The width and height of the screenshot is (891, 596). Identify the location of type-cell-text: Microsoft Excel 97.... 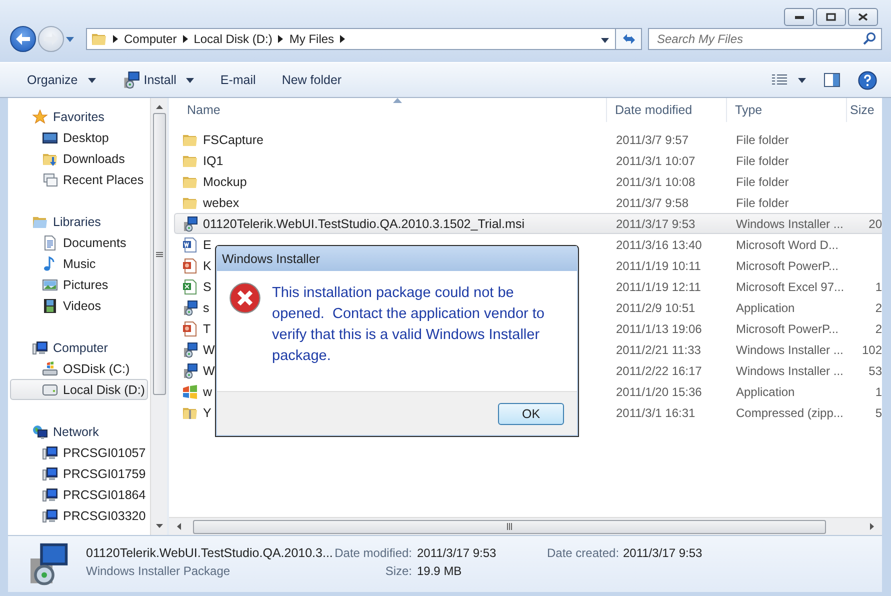
(790, 287).